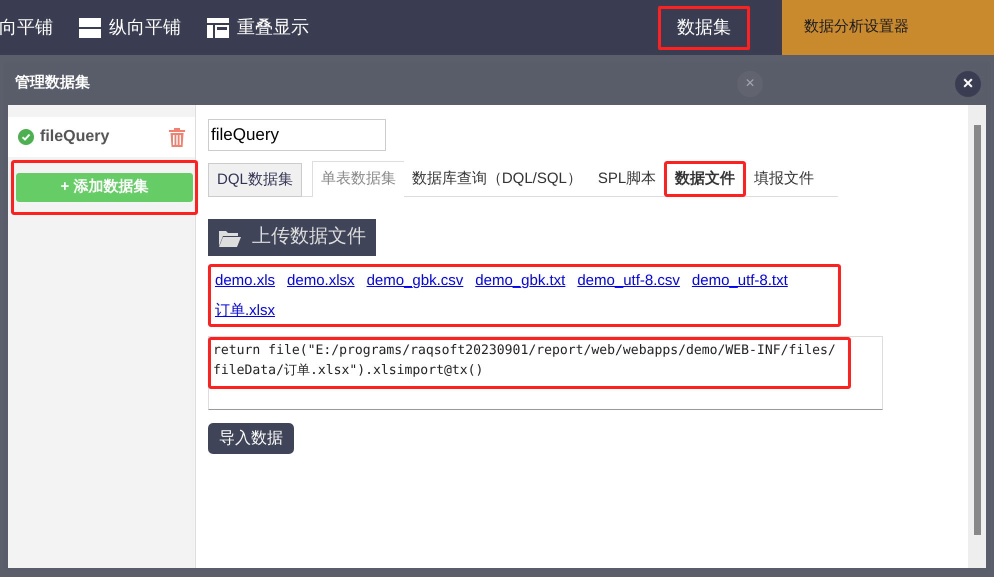 The image size is (994, 577). What do you see at coordinates (705, 179) in the screenshot?
I see `tab: 数据文件` at bounding box center [705, 179].